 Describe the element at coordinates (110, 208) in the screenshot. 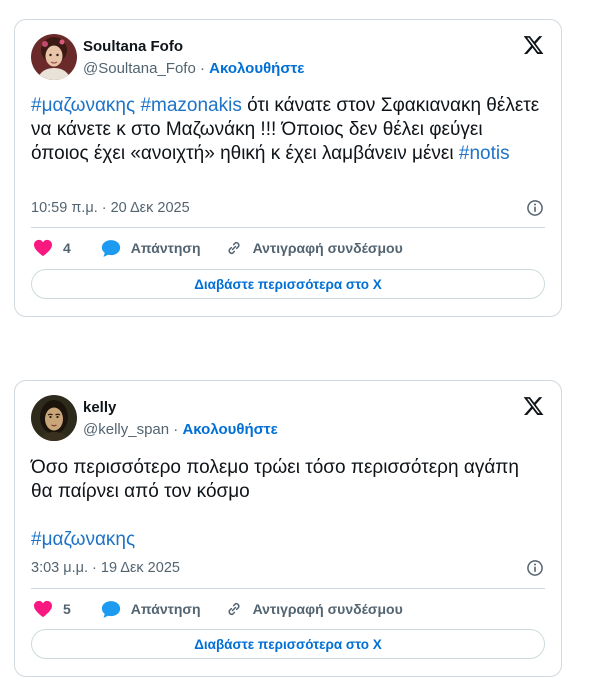

I see `timestamp-link: 10:59 π.μ. · 20 Δεκ 2025` at that location.